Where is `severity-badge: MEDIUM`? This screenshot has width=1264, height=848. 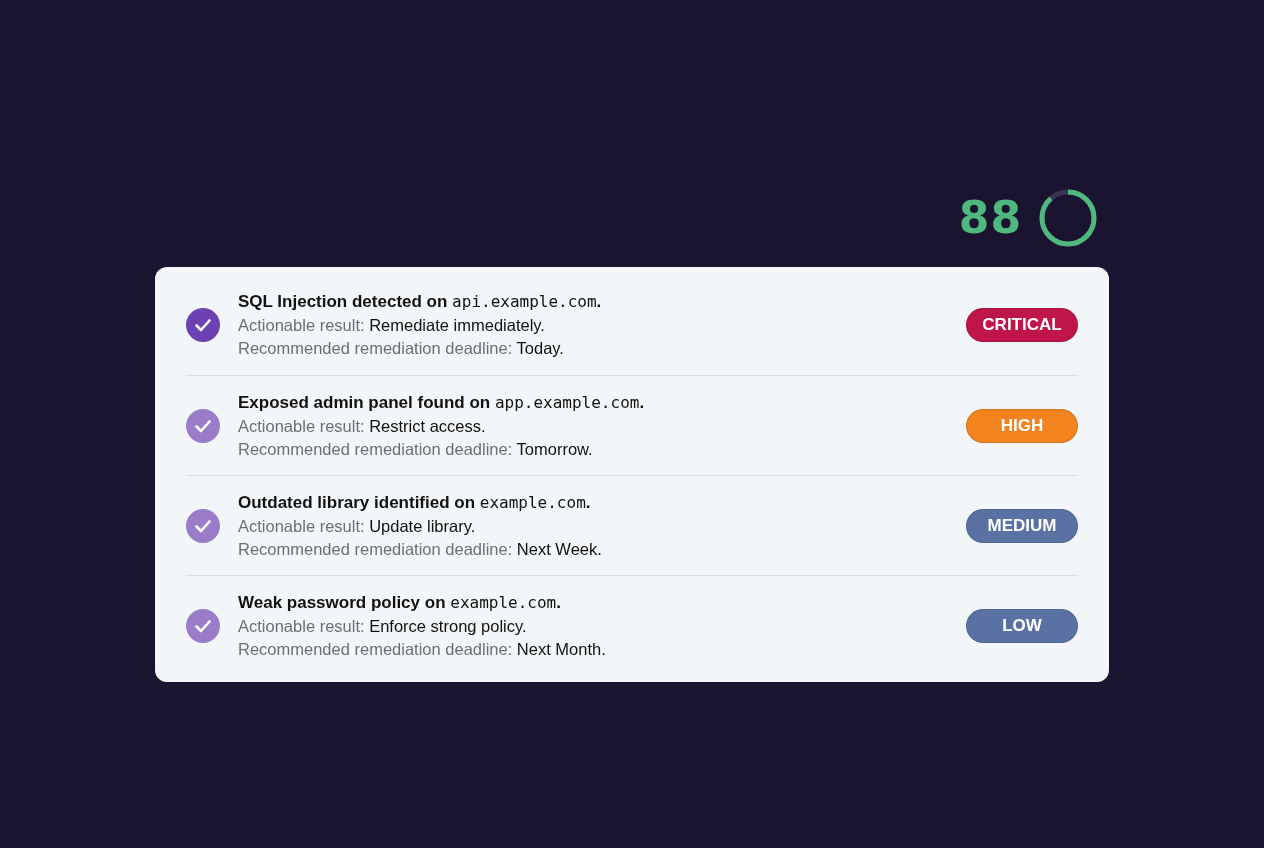
severity-badge: MEDIUM is located at coordinates (1022, 525).